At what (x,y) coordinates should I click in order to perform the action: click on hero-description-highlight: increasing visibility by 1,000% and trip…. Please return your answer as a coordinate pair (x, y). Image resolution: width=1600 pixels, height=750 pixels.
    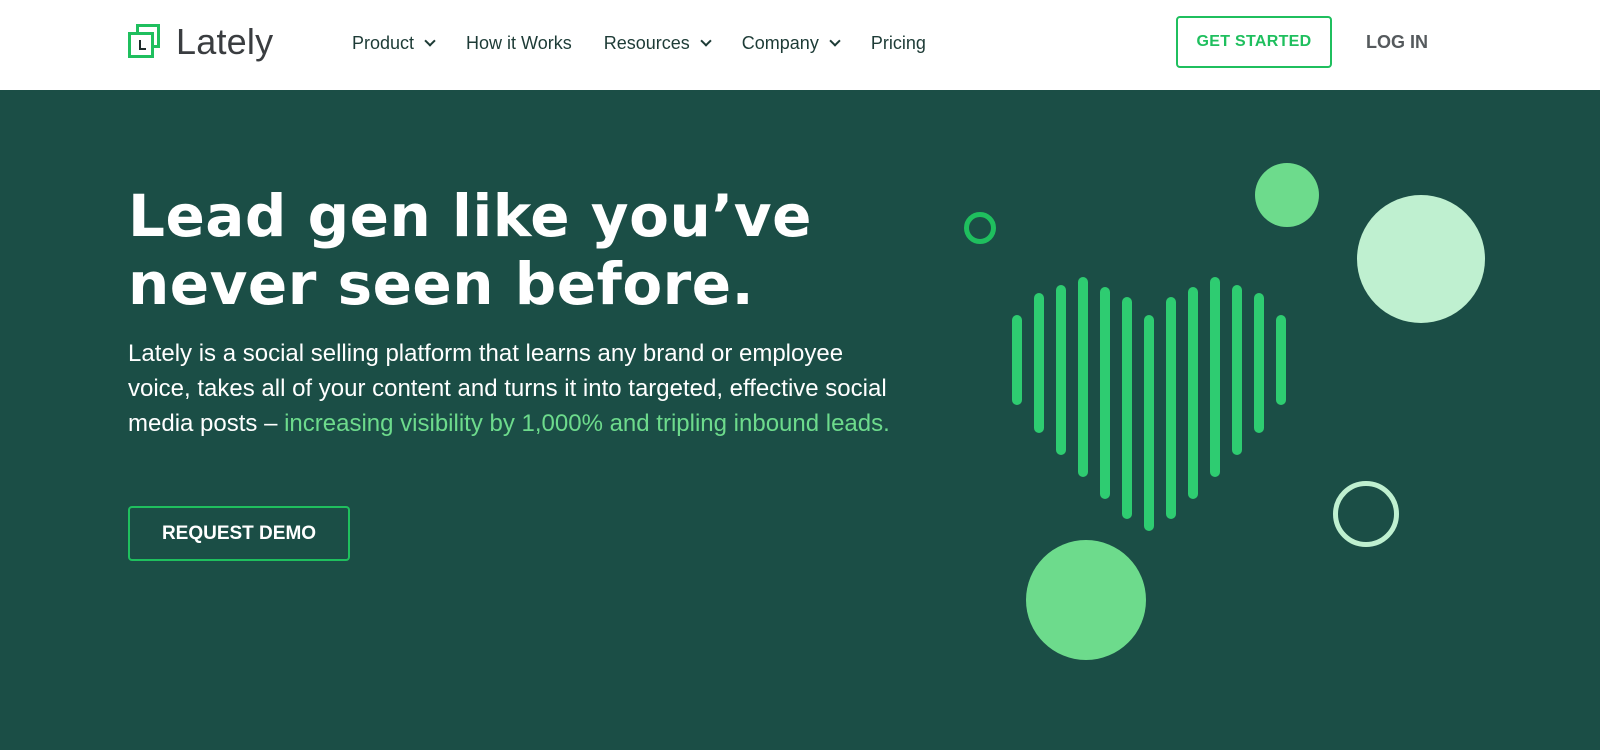
    Looking at the image, I should click on (587, 423).